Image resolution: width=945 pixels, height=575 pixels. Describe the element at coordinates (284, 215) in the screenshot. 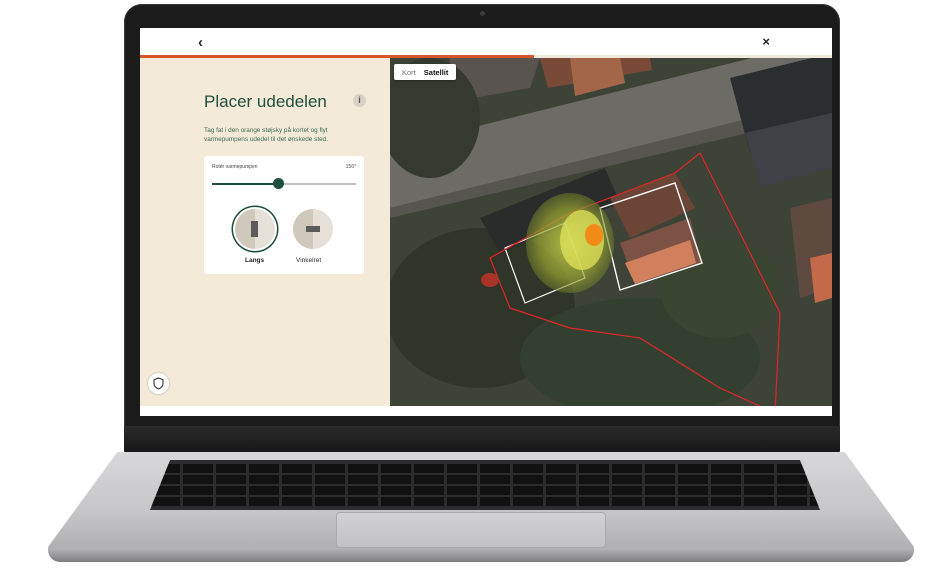

I see `rotation-card: Rotér varmepumpen 156° Langs Vinkelret` at that location.